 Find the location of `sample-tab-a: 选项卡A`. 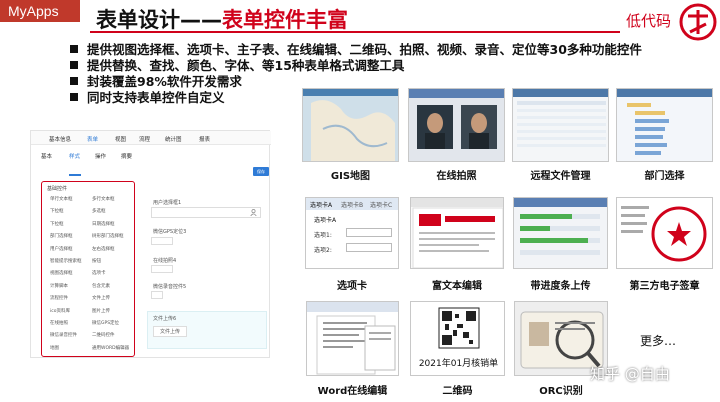

sample-tab-a: 选项卡A is located at coordinates (321, 205).